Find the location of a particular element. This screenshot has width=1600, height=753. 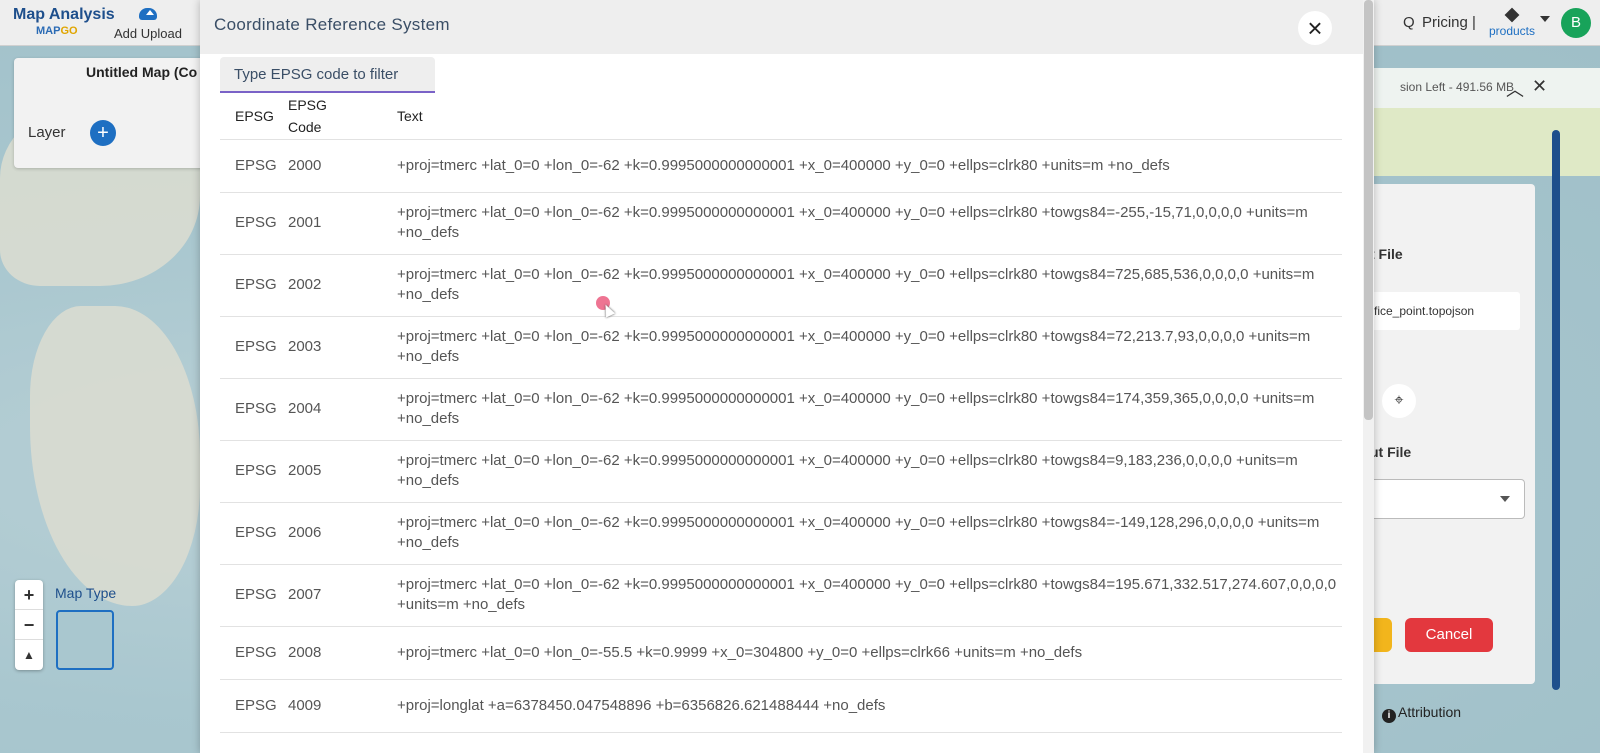

close-button: × is located at coordinates (1315, 28).